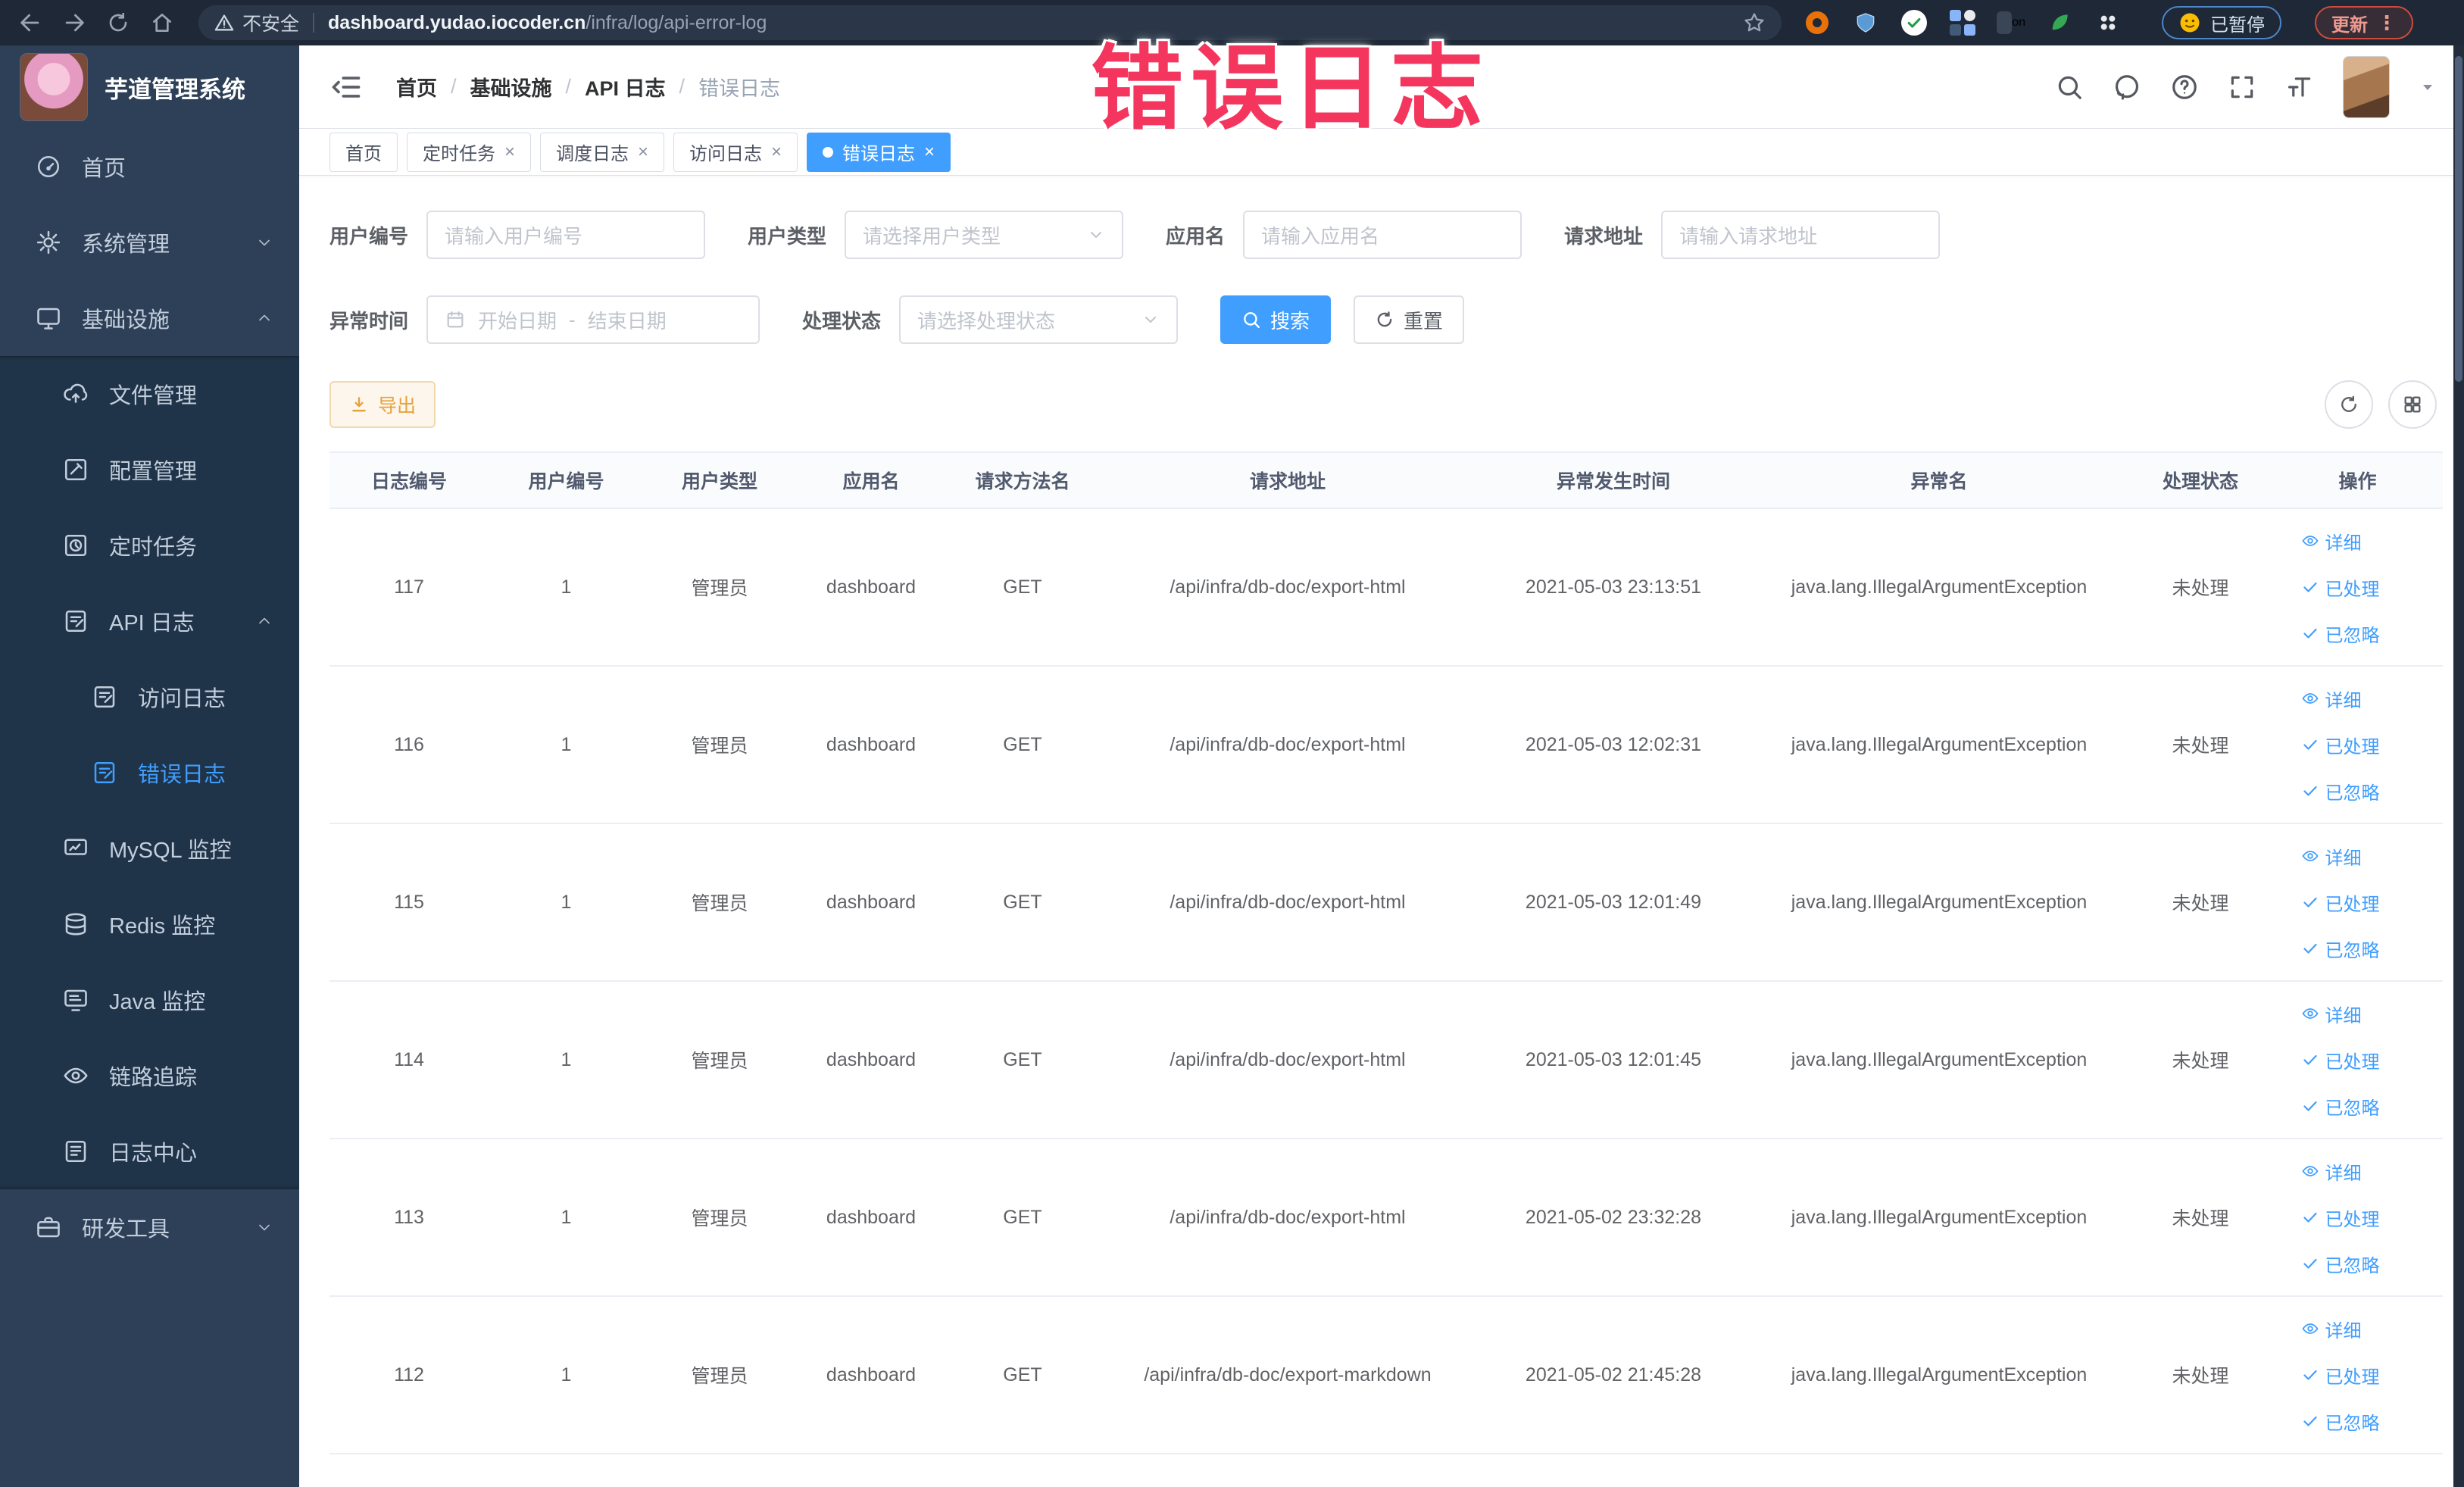 The image size is (2464, 1487). What do you see at coordinates (162, 23) in the screenshot?
I see `browser-home-icon` at bounding box center [162, 23].